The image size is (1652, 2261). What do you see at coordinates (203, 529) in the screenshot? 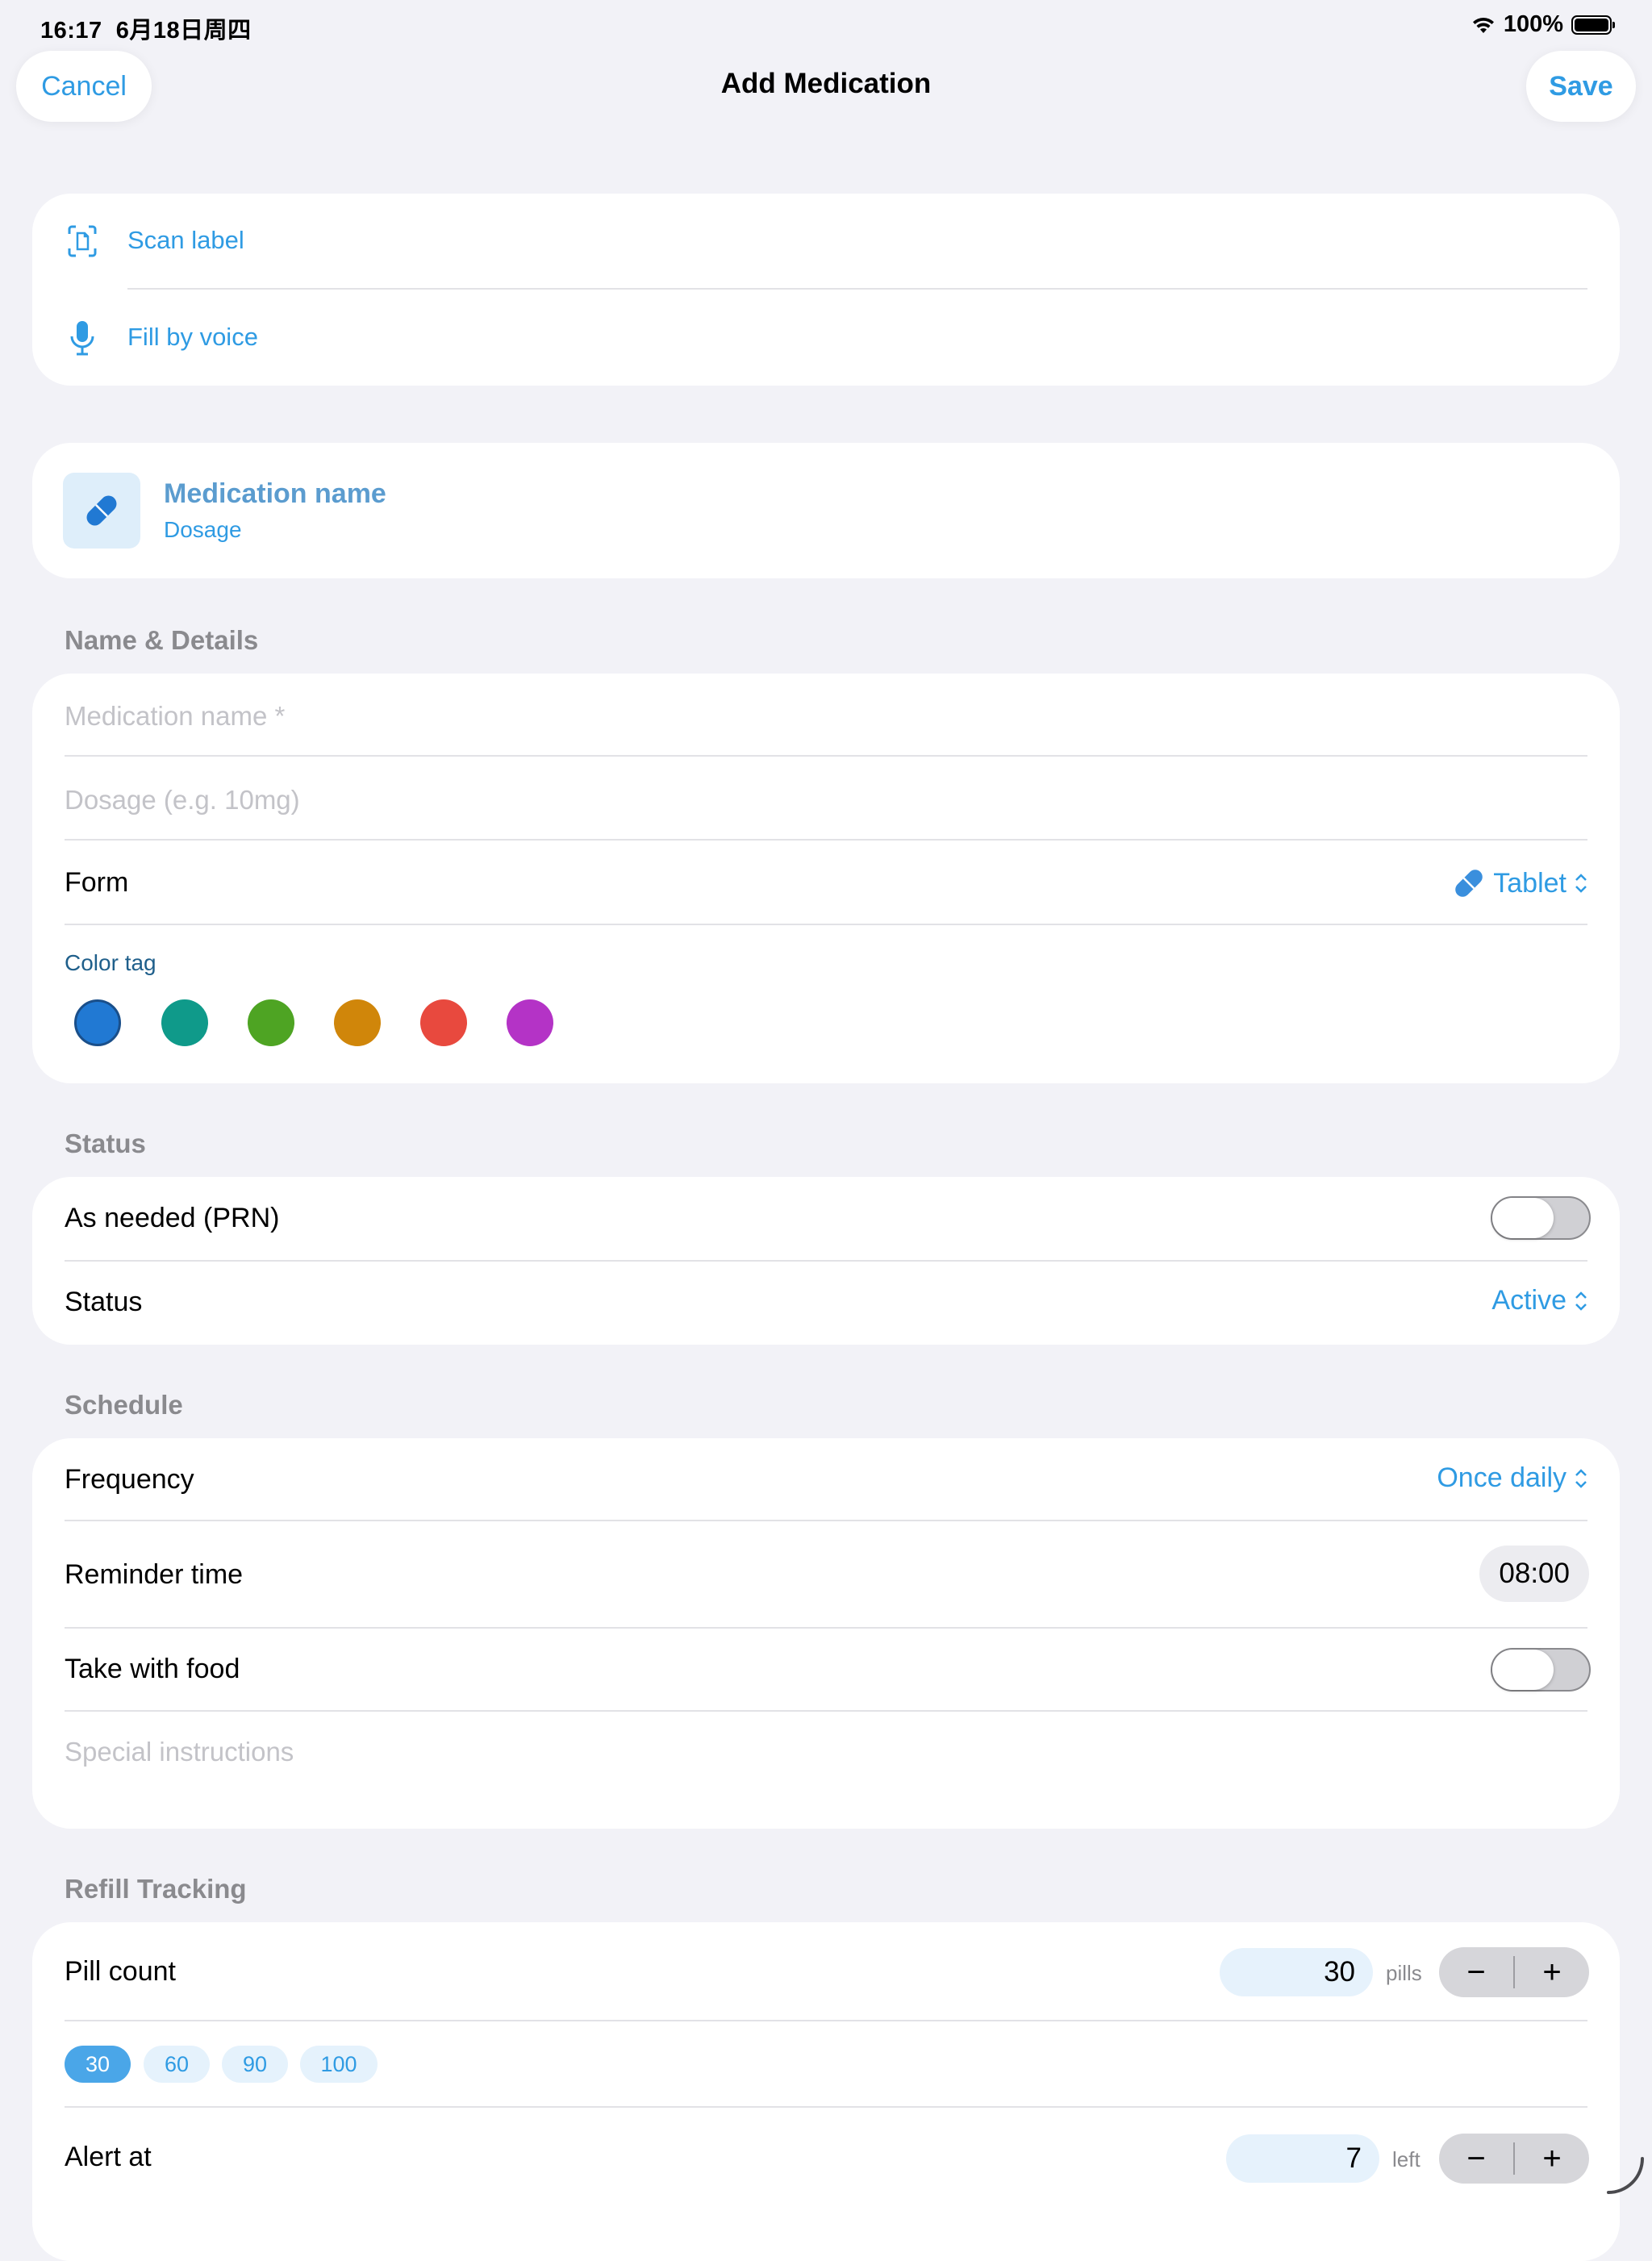
I see `preview-dosage: Dosage` at bounding box center [203, 529].